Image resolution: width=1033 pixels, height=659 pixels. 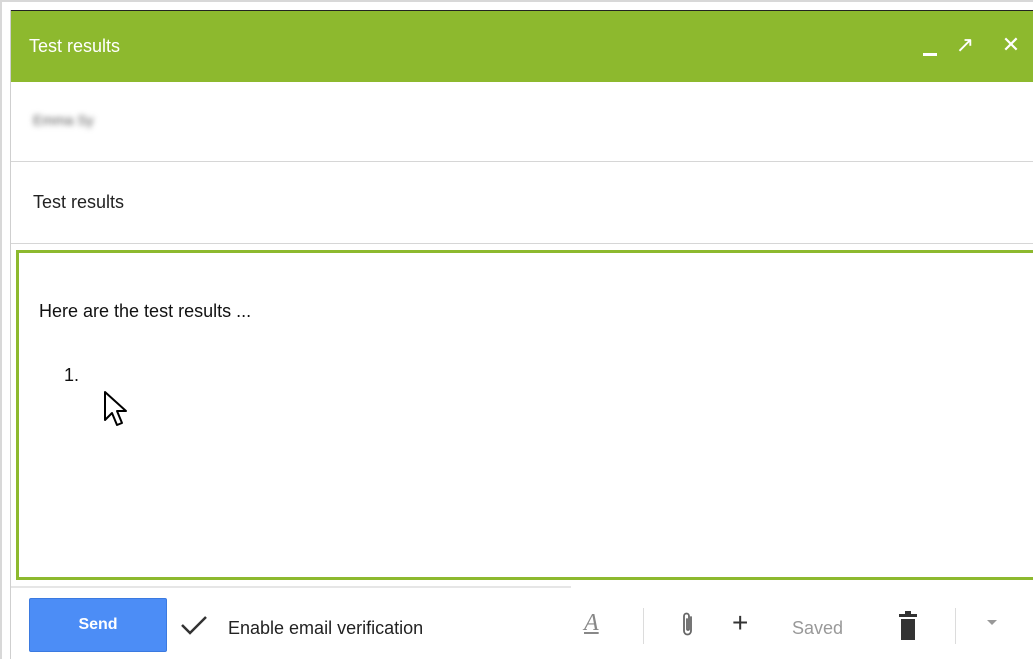 I want to click on popout-arrow-icon: ↗, so click(x=965, y=45).